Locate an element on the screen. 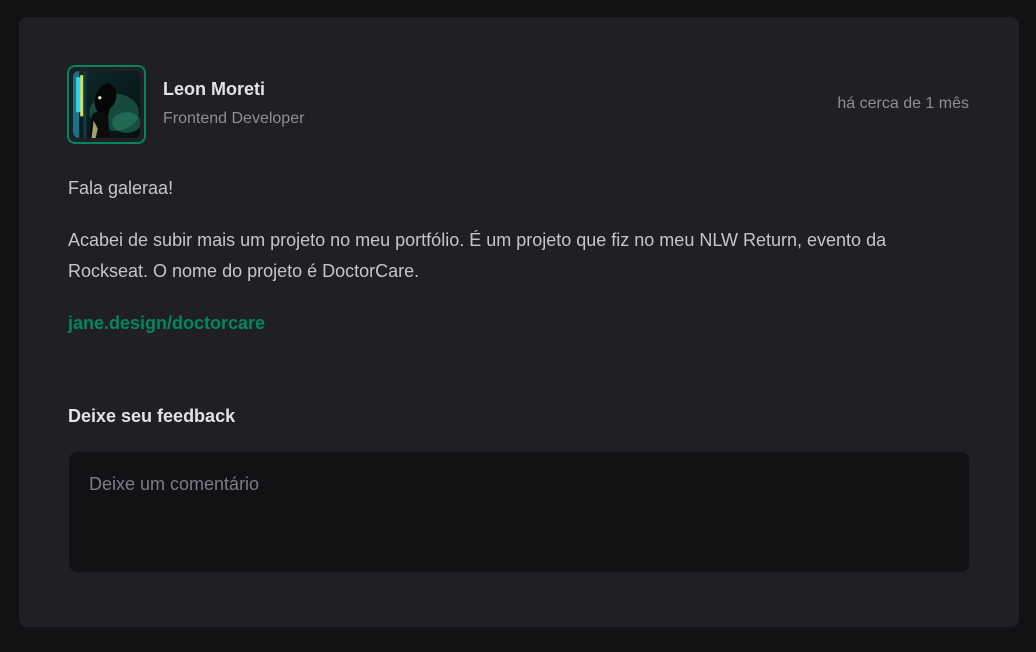  avatar is located at coordinates (106, 104).